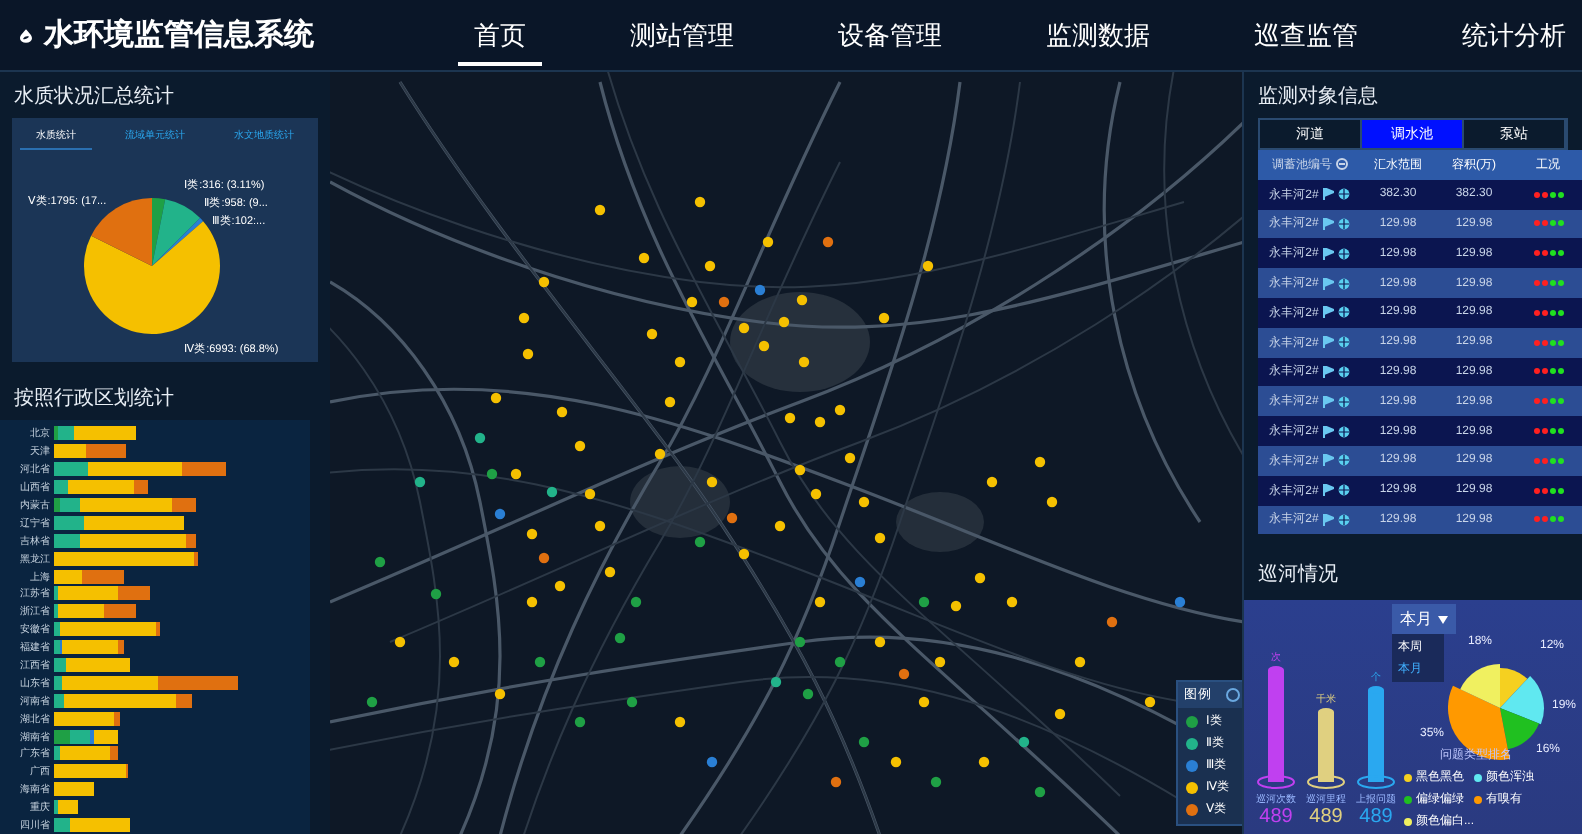 This screenshot has height=834, width=1582. Describe the element at coordinates (890, 35) in the screenshot. I see `nav-tab: 设备管理` at that location.